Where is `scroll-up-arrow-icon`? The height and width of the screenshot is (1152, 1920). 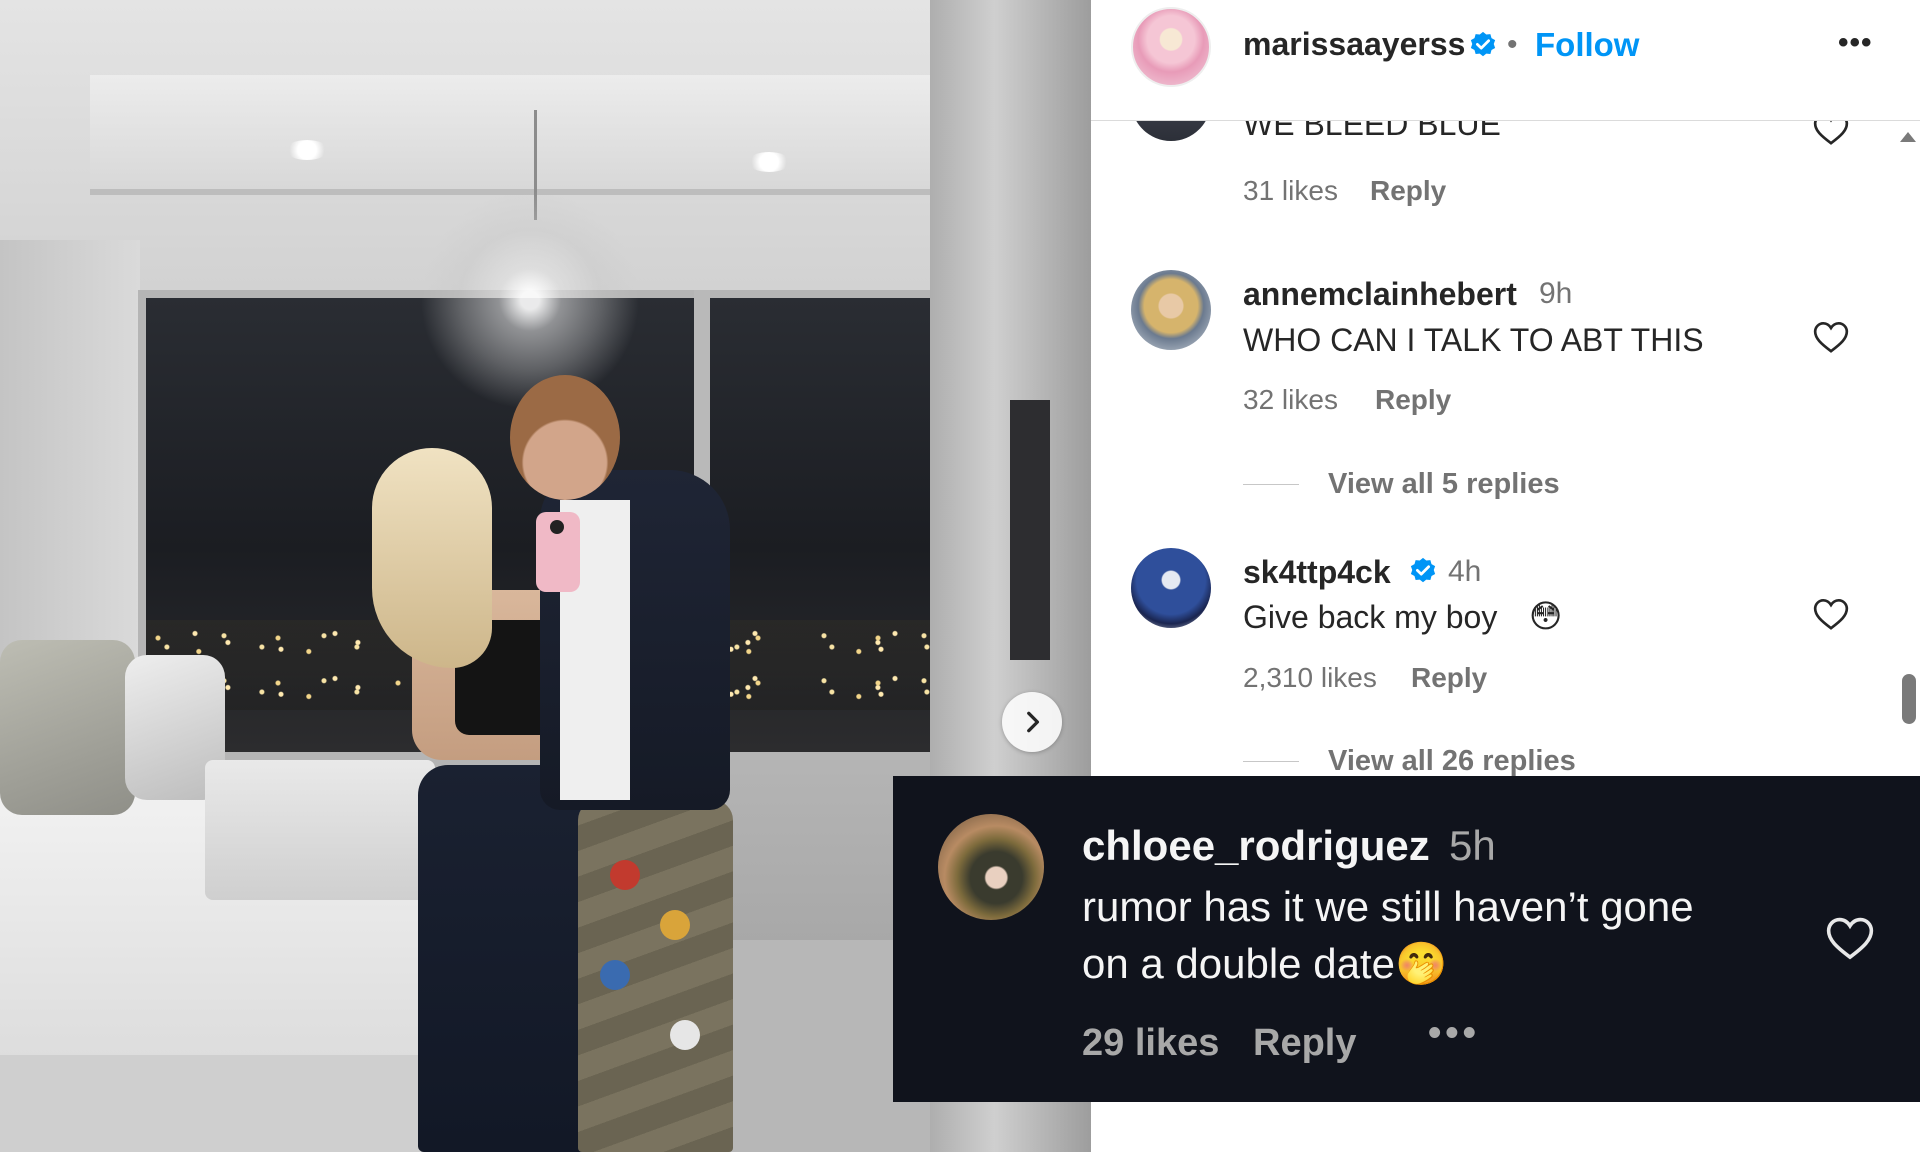 scroll-up-arrow-icon is located at coordinates (1908, 137).